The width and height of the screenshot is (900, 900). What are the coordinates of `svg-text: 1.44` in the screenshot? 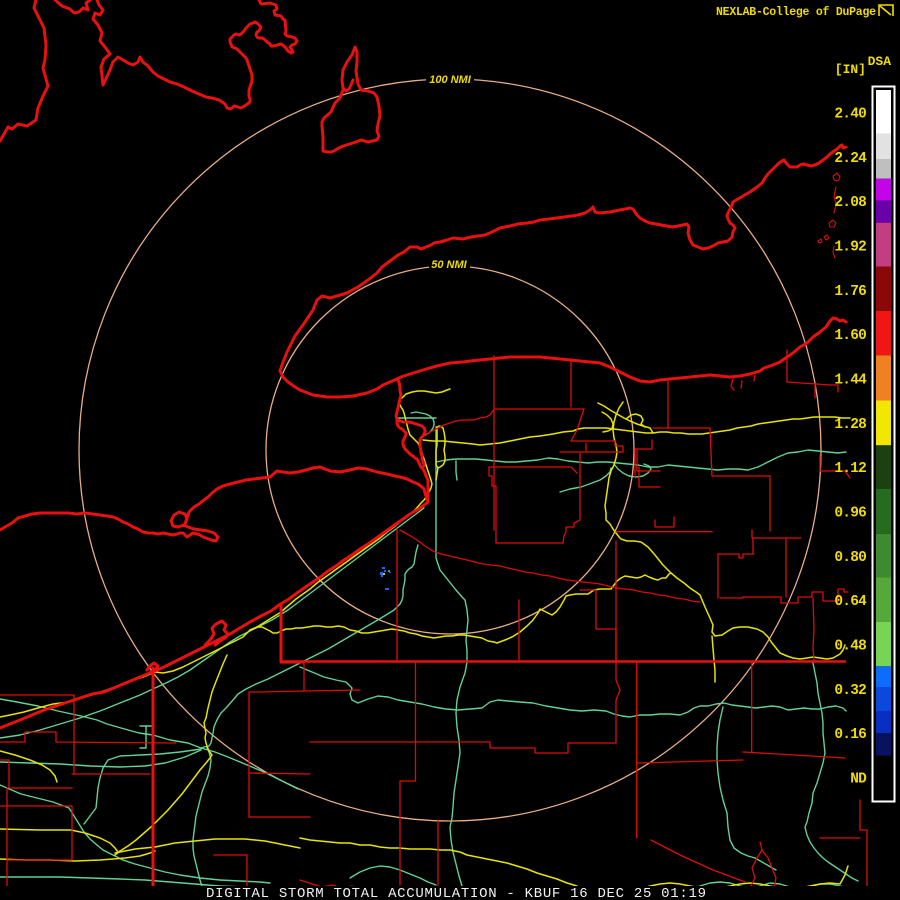 It's located at (850, 381).